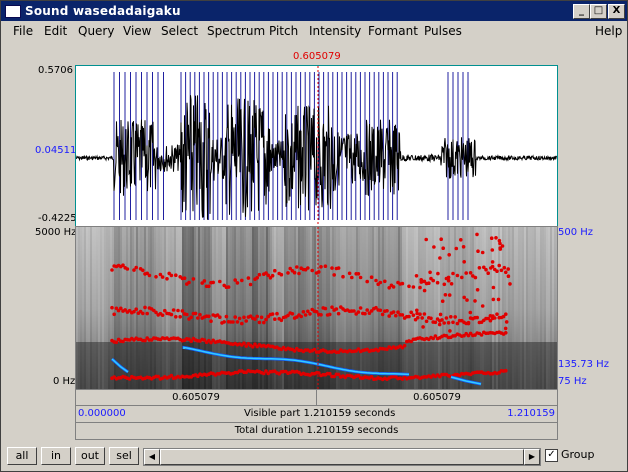  I want to click on spectrogram-fmax-label: 5000 Hz, so click(56, 232).